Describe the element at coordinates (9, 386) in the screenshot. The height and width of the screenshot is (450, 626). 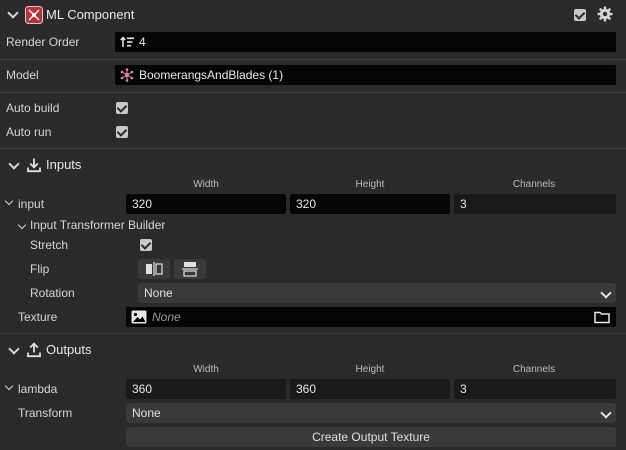
I see `lambda-expand-caret` at that location.